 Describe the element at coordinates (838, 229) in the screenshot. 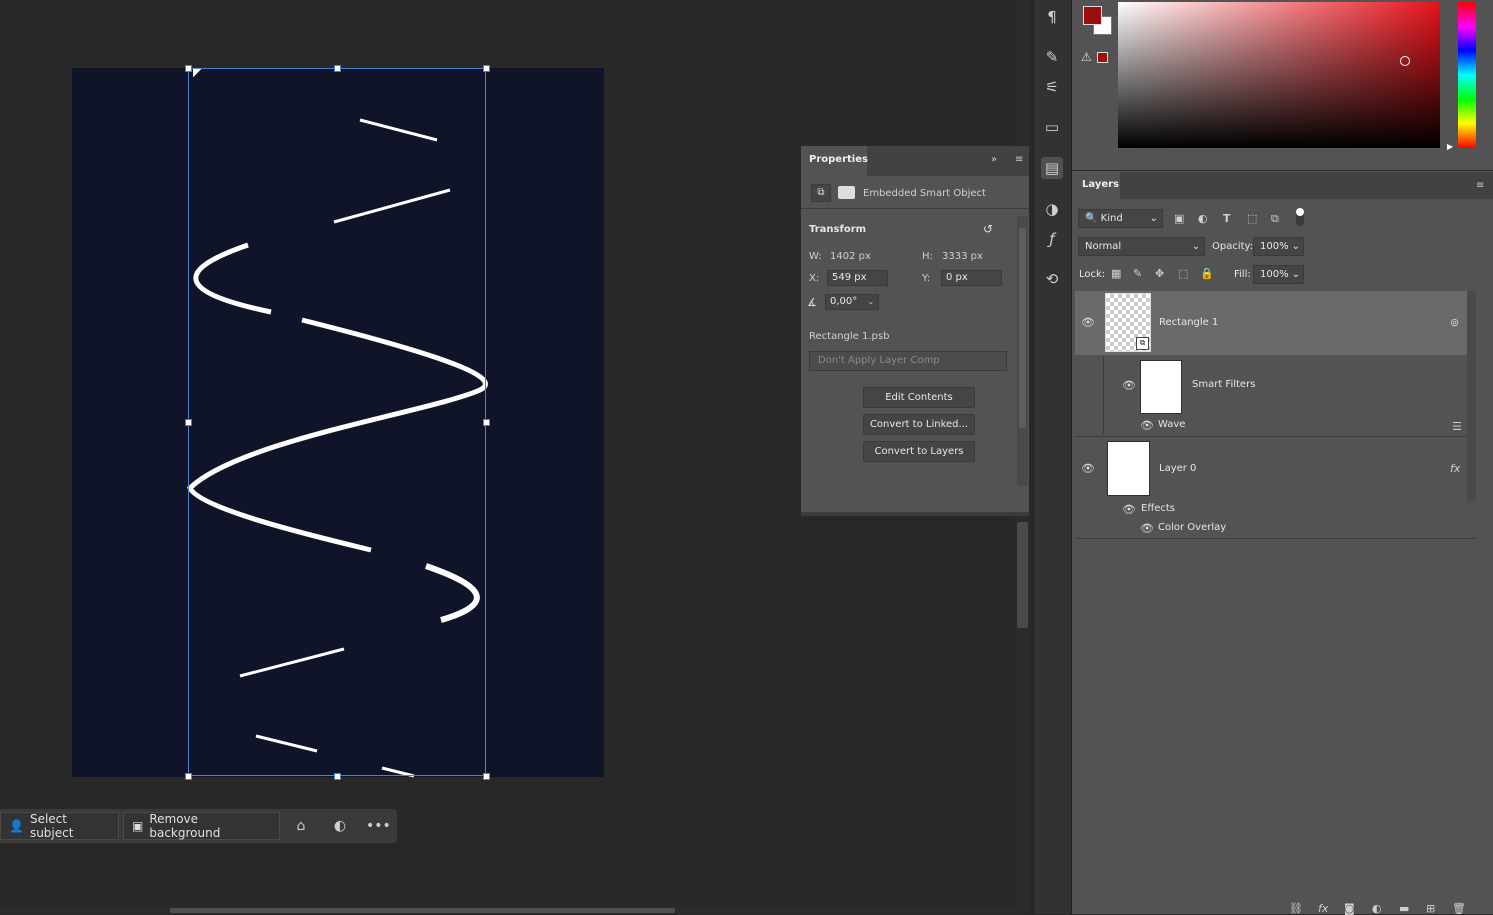

I see `transform-section-title: Transform` at that location.